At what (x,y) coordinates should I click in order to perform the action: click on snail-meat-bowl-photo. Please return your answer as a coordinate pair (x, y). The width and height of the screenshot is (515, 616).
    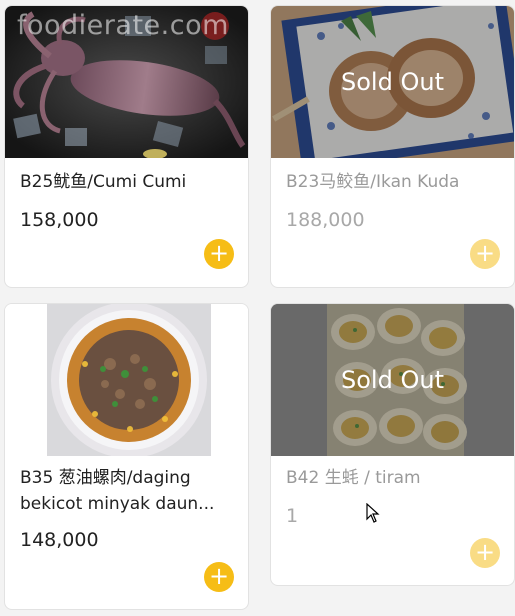
    Looking at the image, I should click on (126, 380).